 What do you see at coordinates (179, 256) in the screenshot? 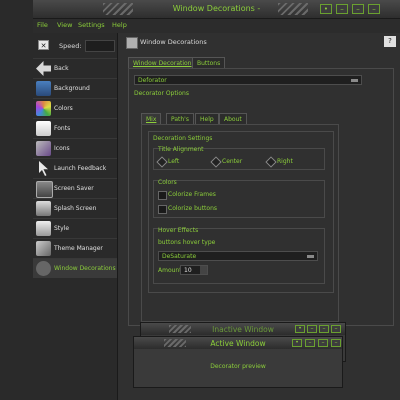
I see `hover-type-value: DeSaturate` at bounding box center [179, 256].